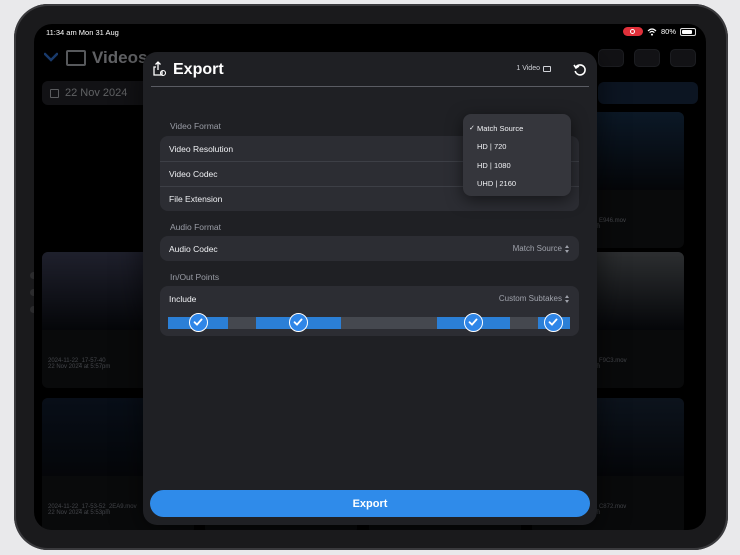  I want to click on film-strip-button, so click(647, 58).